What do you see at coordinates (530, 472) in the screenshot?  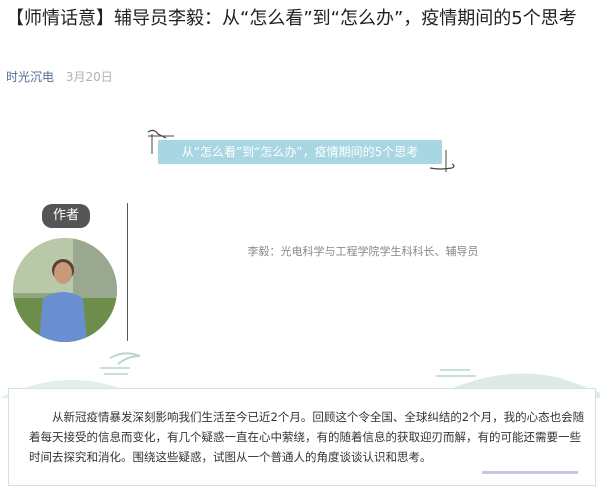 I see `decorative-underline` at bounding box center [530, 472].